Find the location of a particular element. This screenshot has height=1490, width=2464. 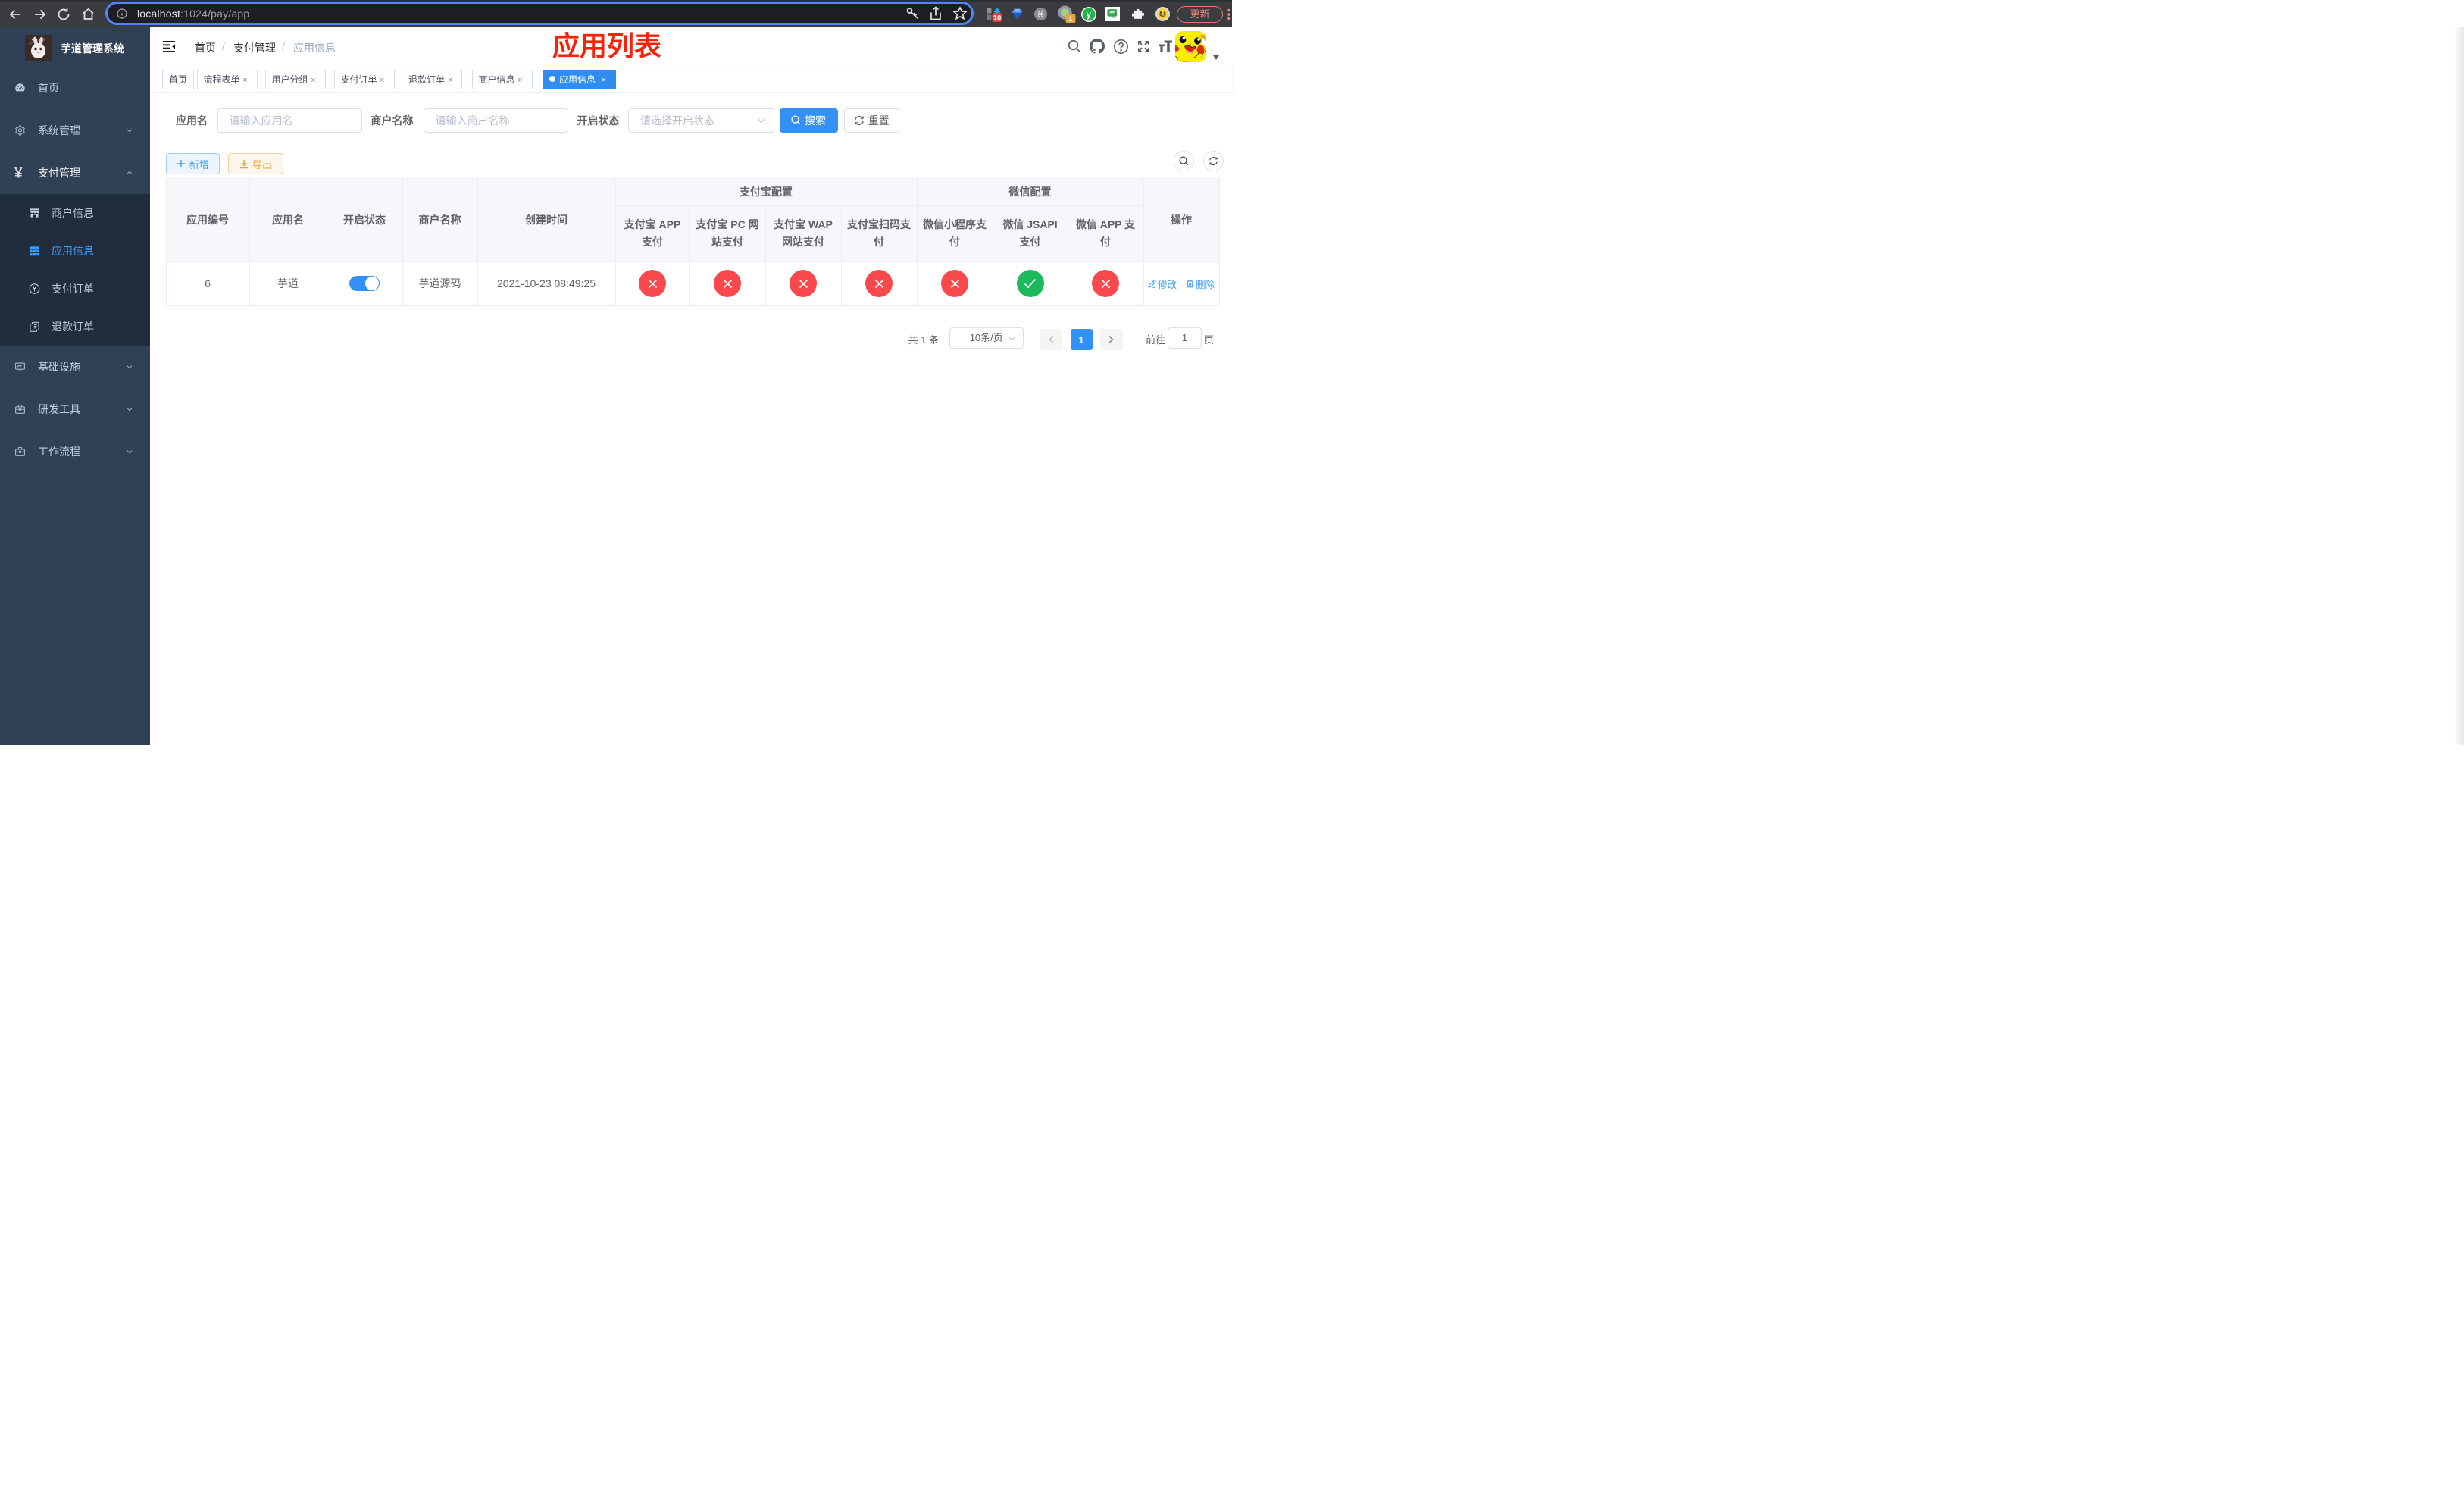

svg-text: 1 is located at coordinates (1070, 18).